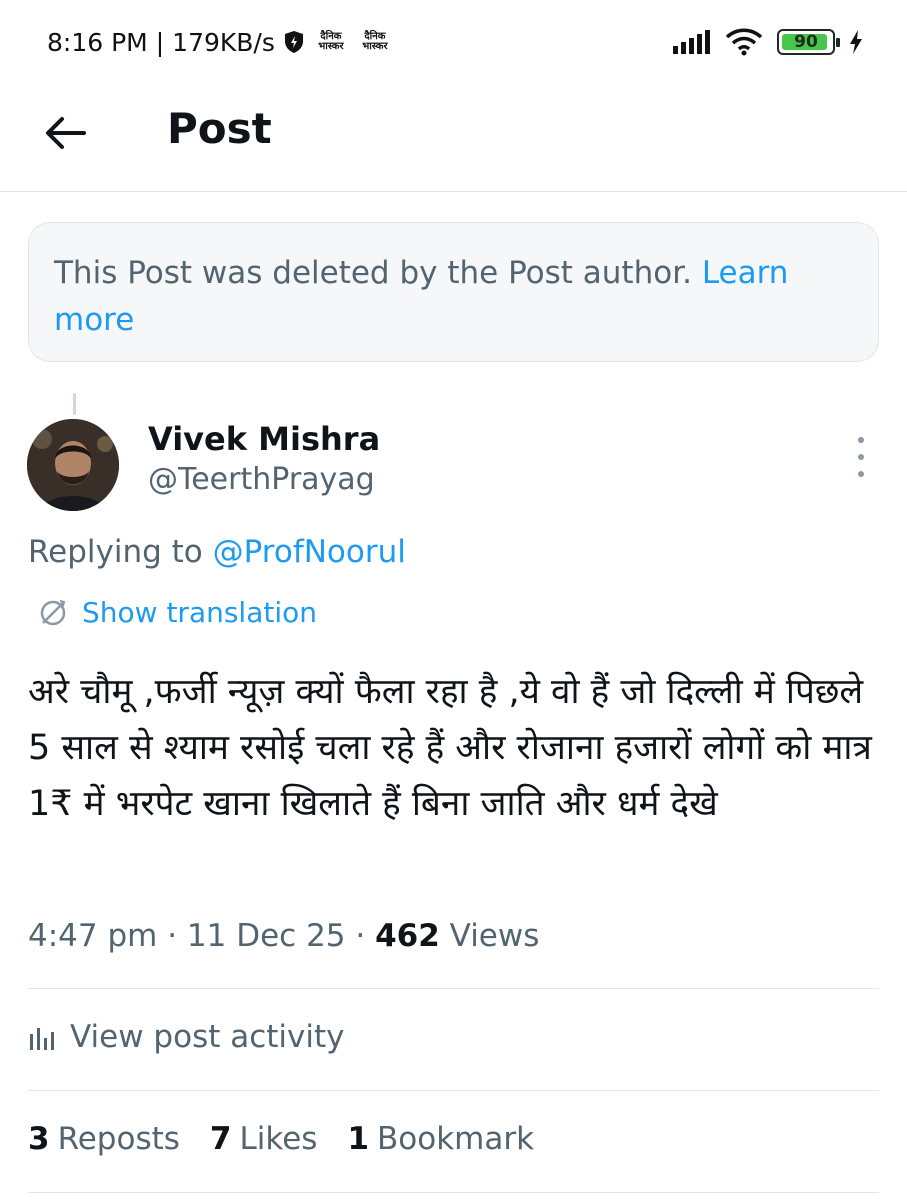  Describe the element at coordinates (407, 936) in the screenshot. I see `views-count: 462` at that location.